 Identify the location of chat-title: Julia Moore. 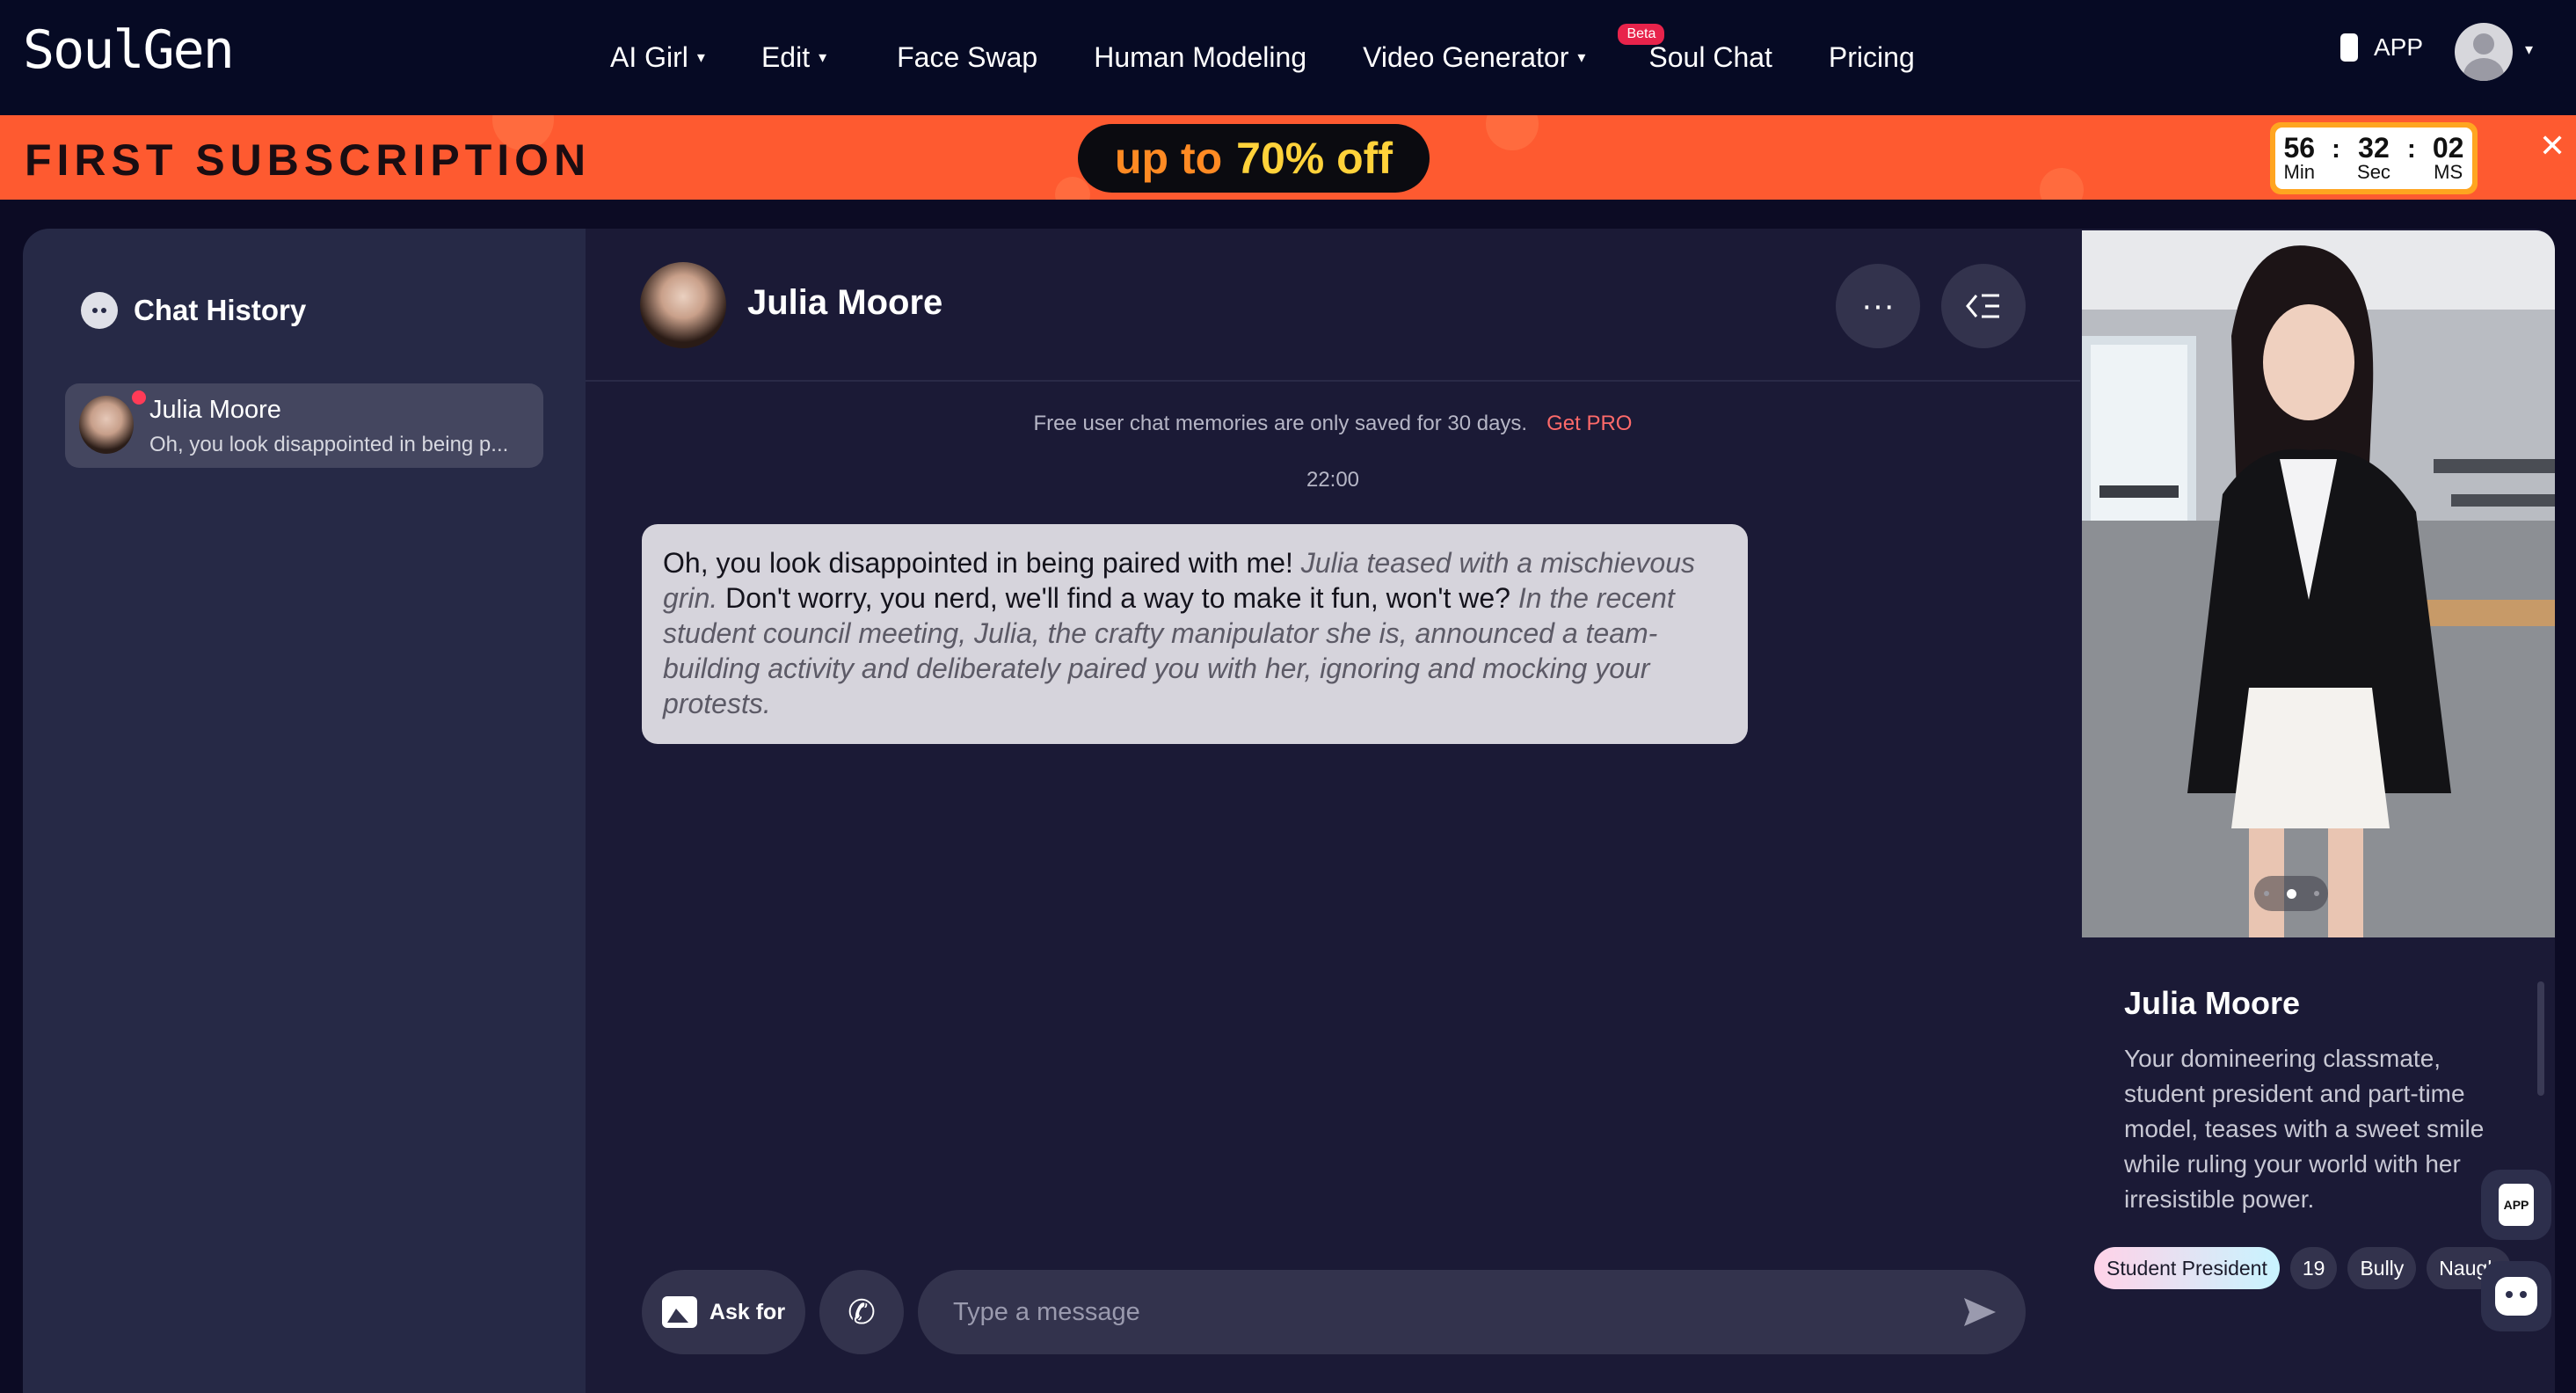
(845, 302).